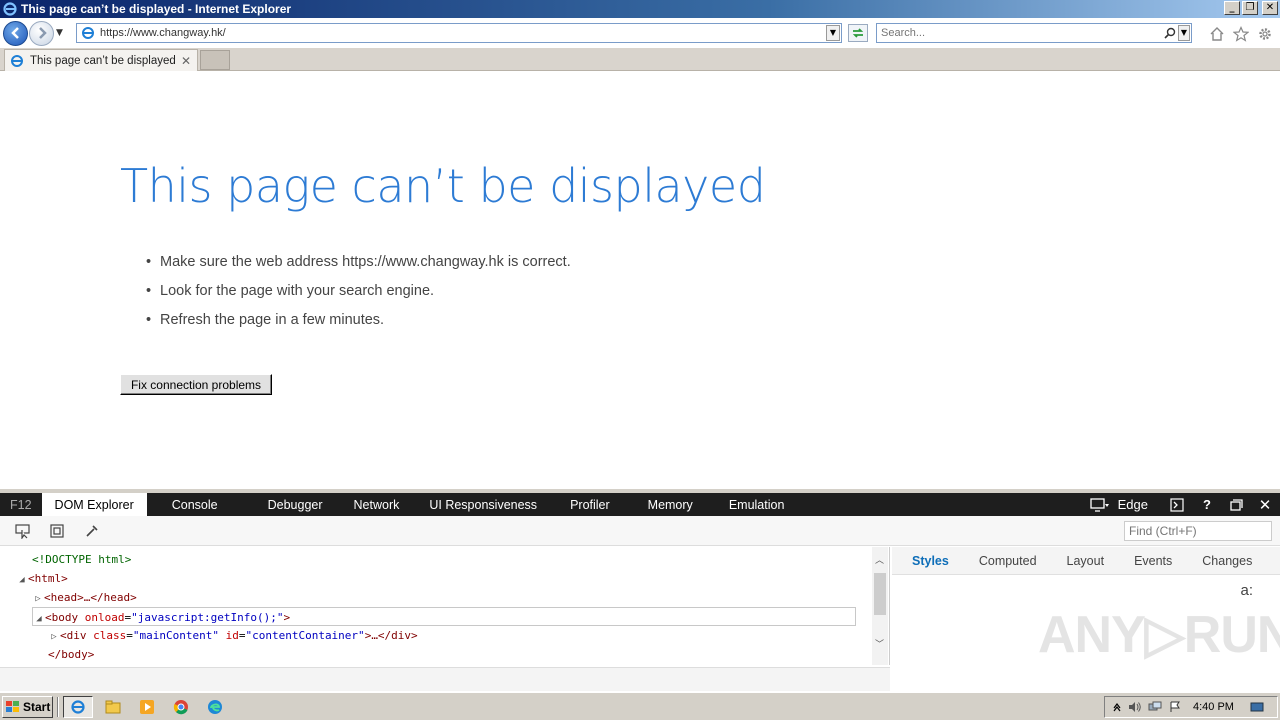 Image resolution: width=1280 pixels, height=720 pixels. Describe the element at coordinates (1232, 8) in the screenshot. I see `minimize-button: _` at that location.